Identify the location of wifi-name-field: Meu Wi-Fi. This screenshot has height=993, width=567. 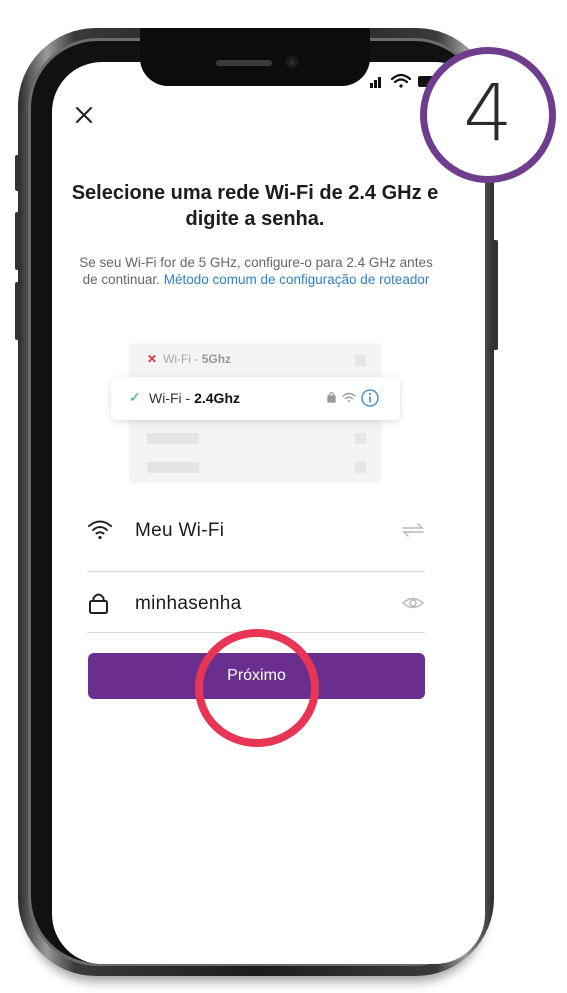
(256, 530).